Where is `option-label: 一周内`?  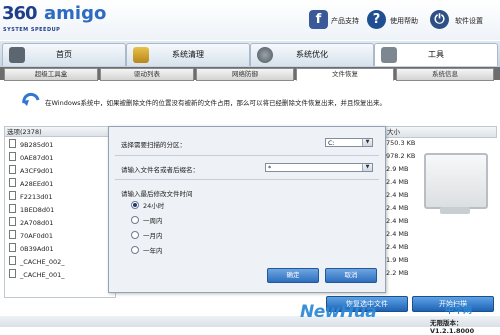 option-label: 一周内 is located at coordinates (153, 221).